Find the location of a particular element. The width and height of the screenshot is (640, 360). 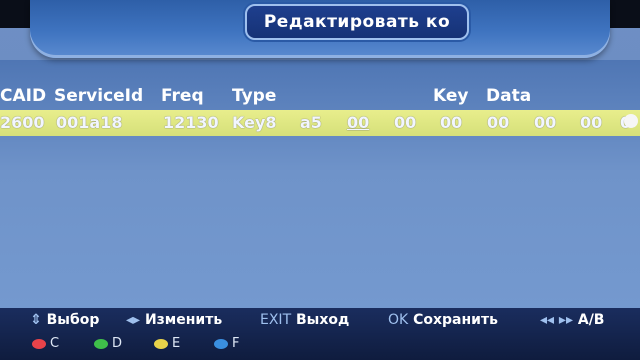

header-key: Key is located at coordinates (451, 96).